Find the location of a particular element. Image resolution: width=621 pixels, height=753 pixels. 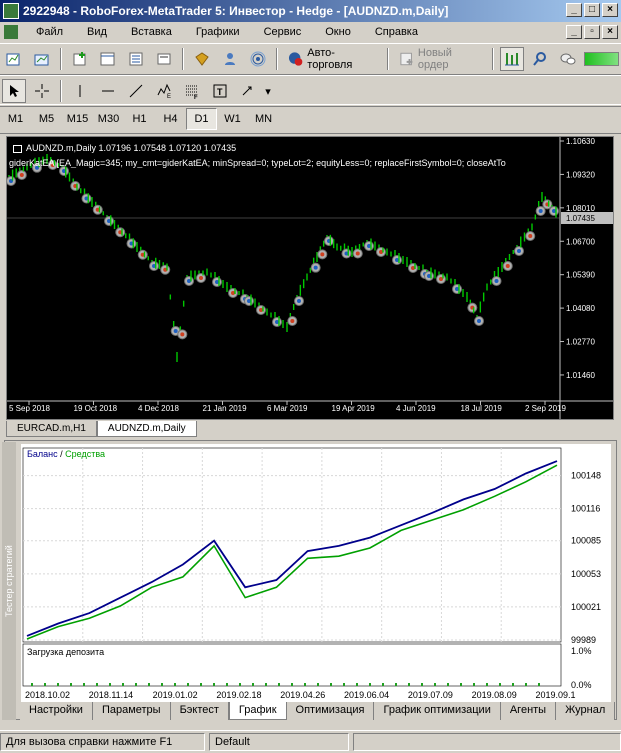

deposit-tick-label: 0.0% is located at coordinates (581, 685).